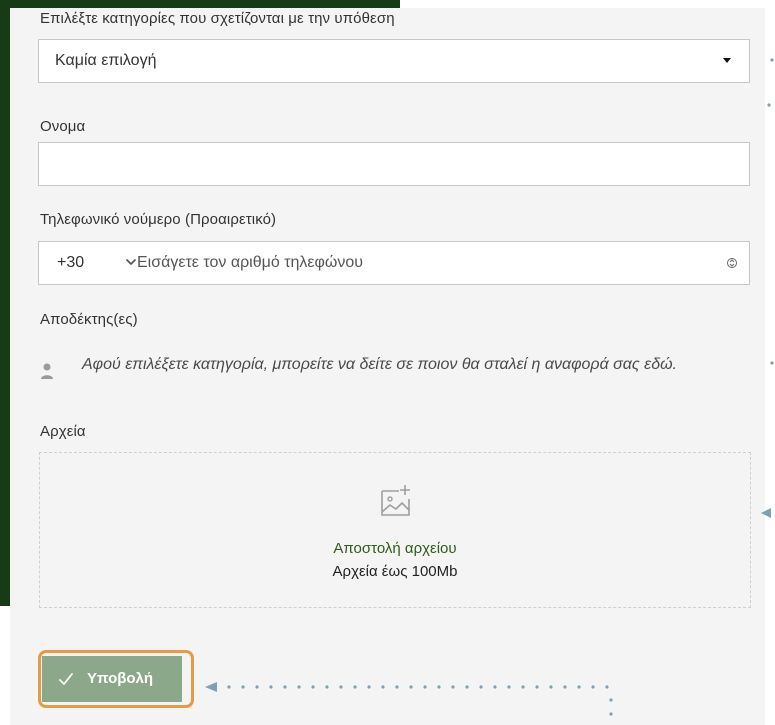 The height and width of the screenshot is (725, 775). Describe the element at coordinates (394, 61) in the screenshot. I see `category-select: Καμία επιλογή` at that location.